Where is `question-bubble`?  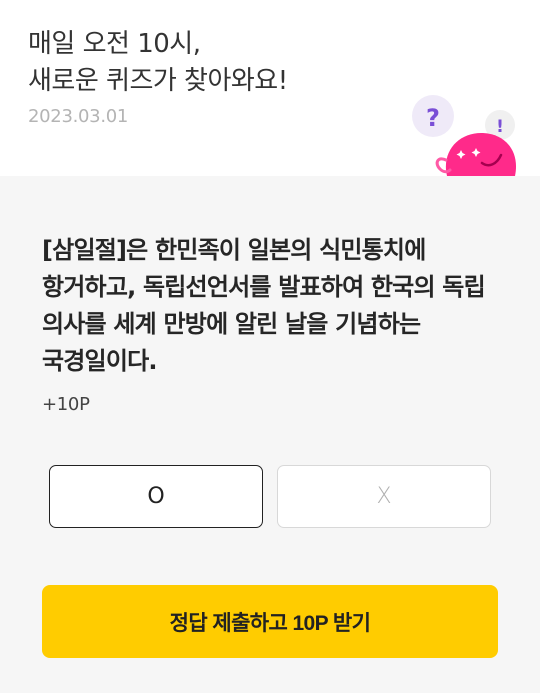 question-bubble is located at coordinates (433, 116).